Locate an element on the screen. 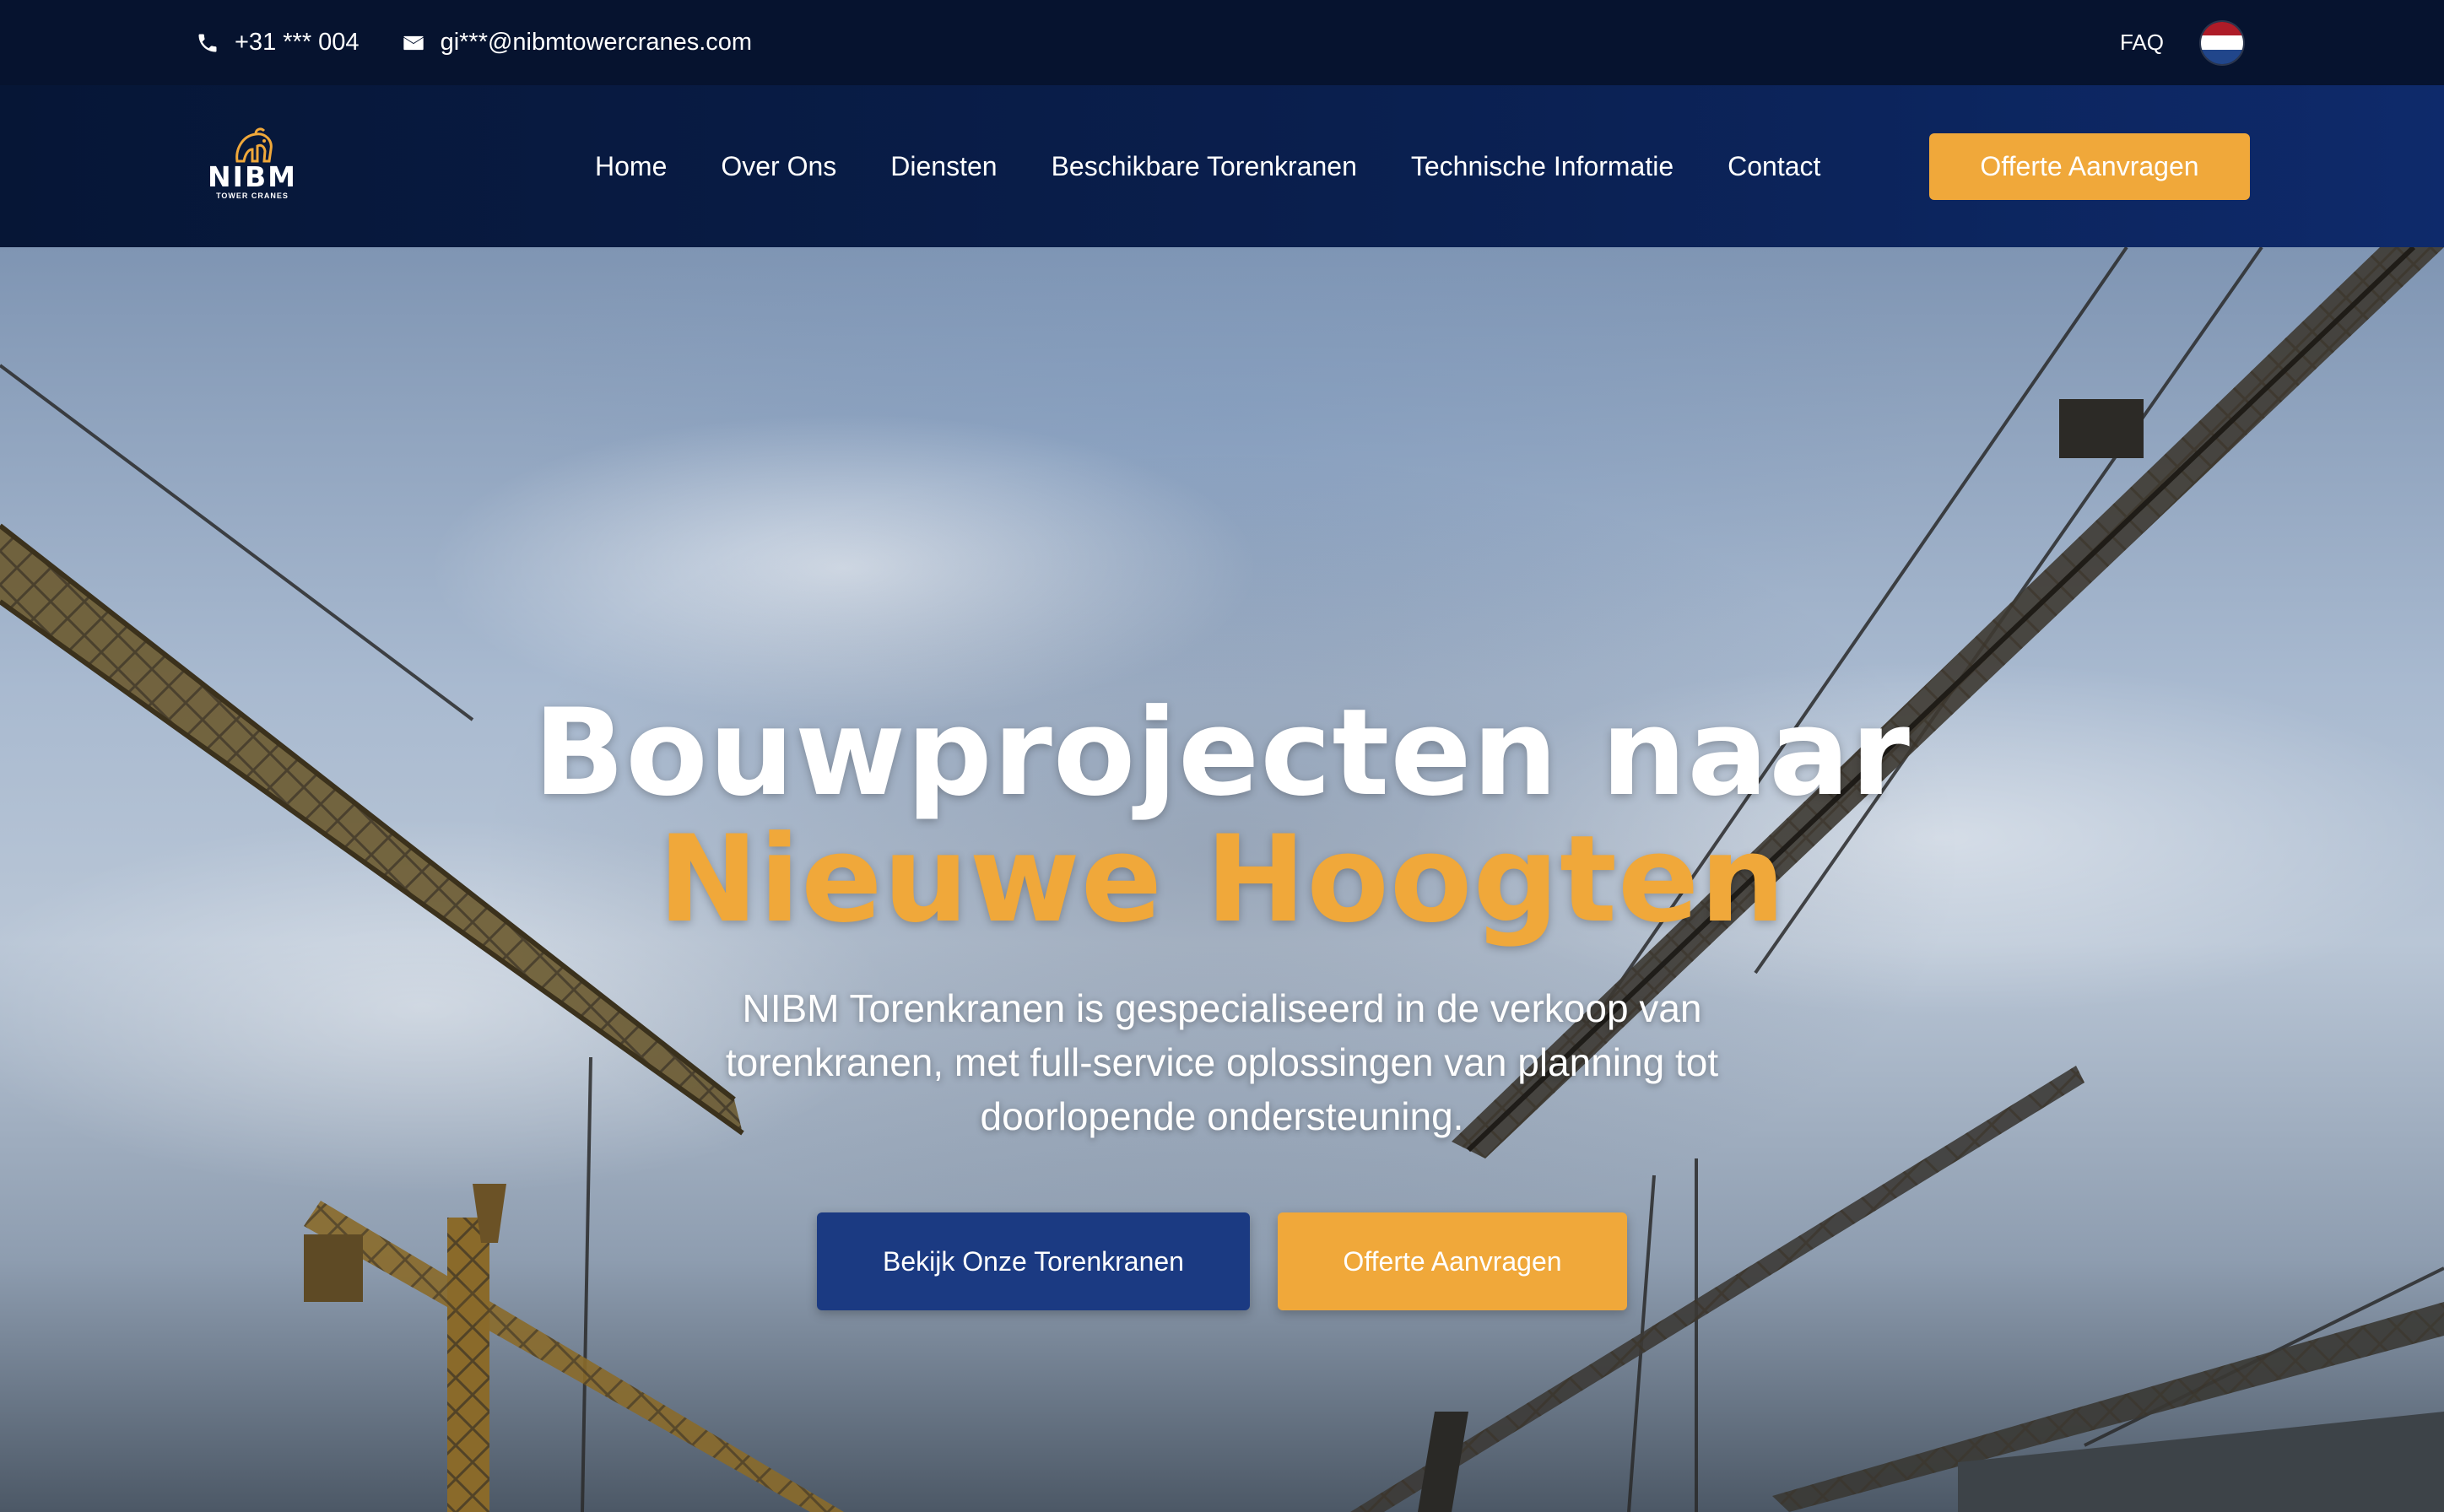 The image size is (2444, 1512). phone-icon is located at coordinates (207, 42).